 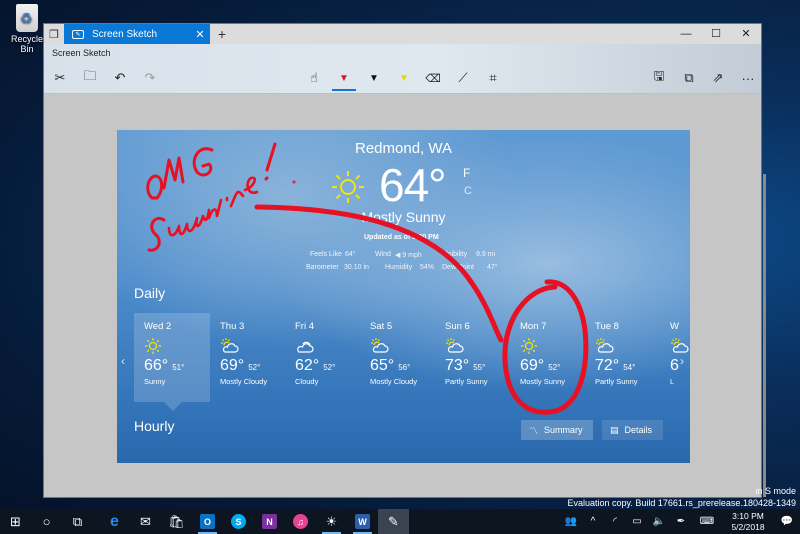 I want to click on skype-icon: S, so click(x=238, y=521).